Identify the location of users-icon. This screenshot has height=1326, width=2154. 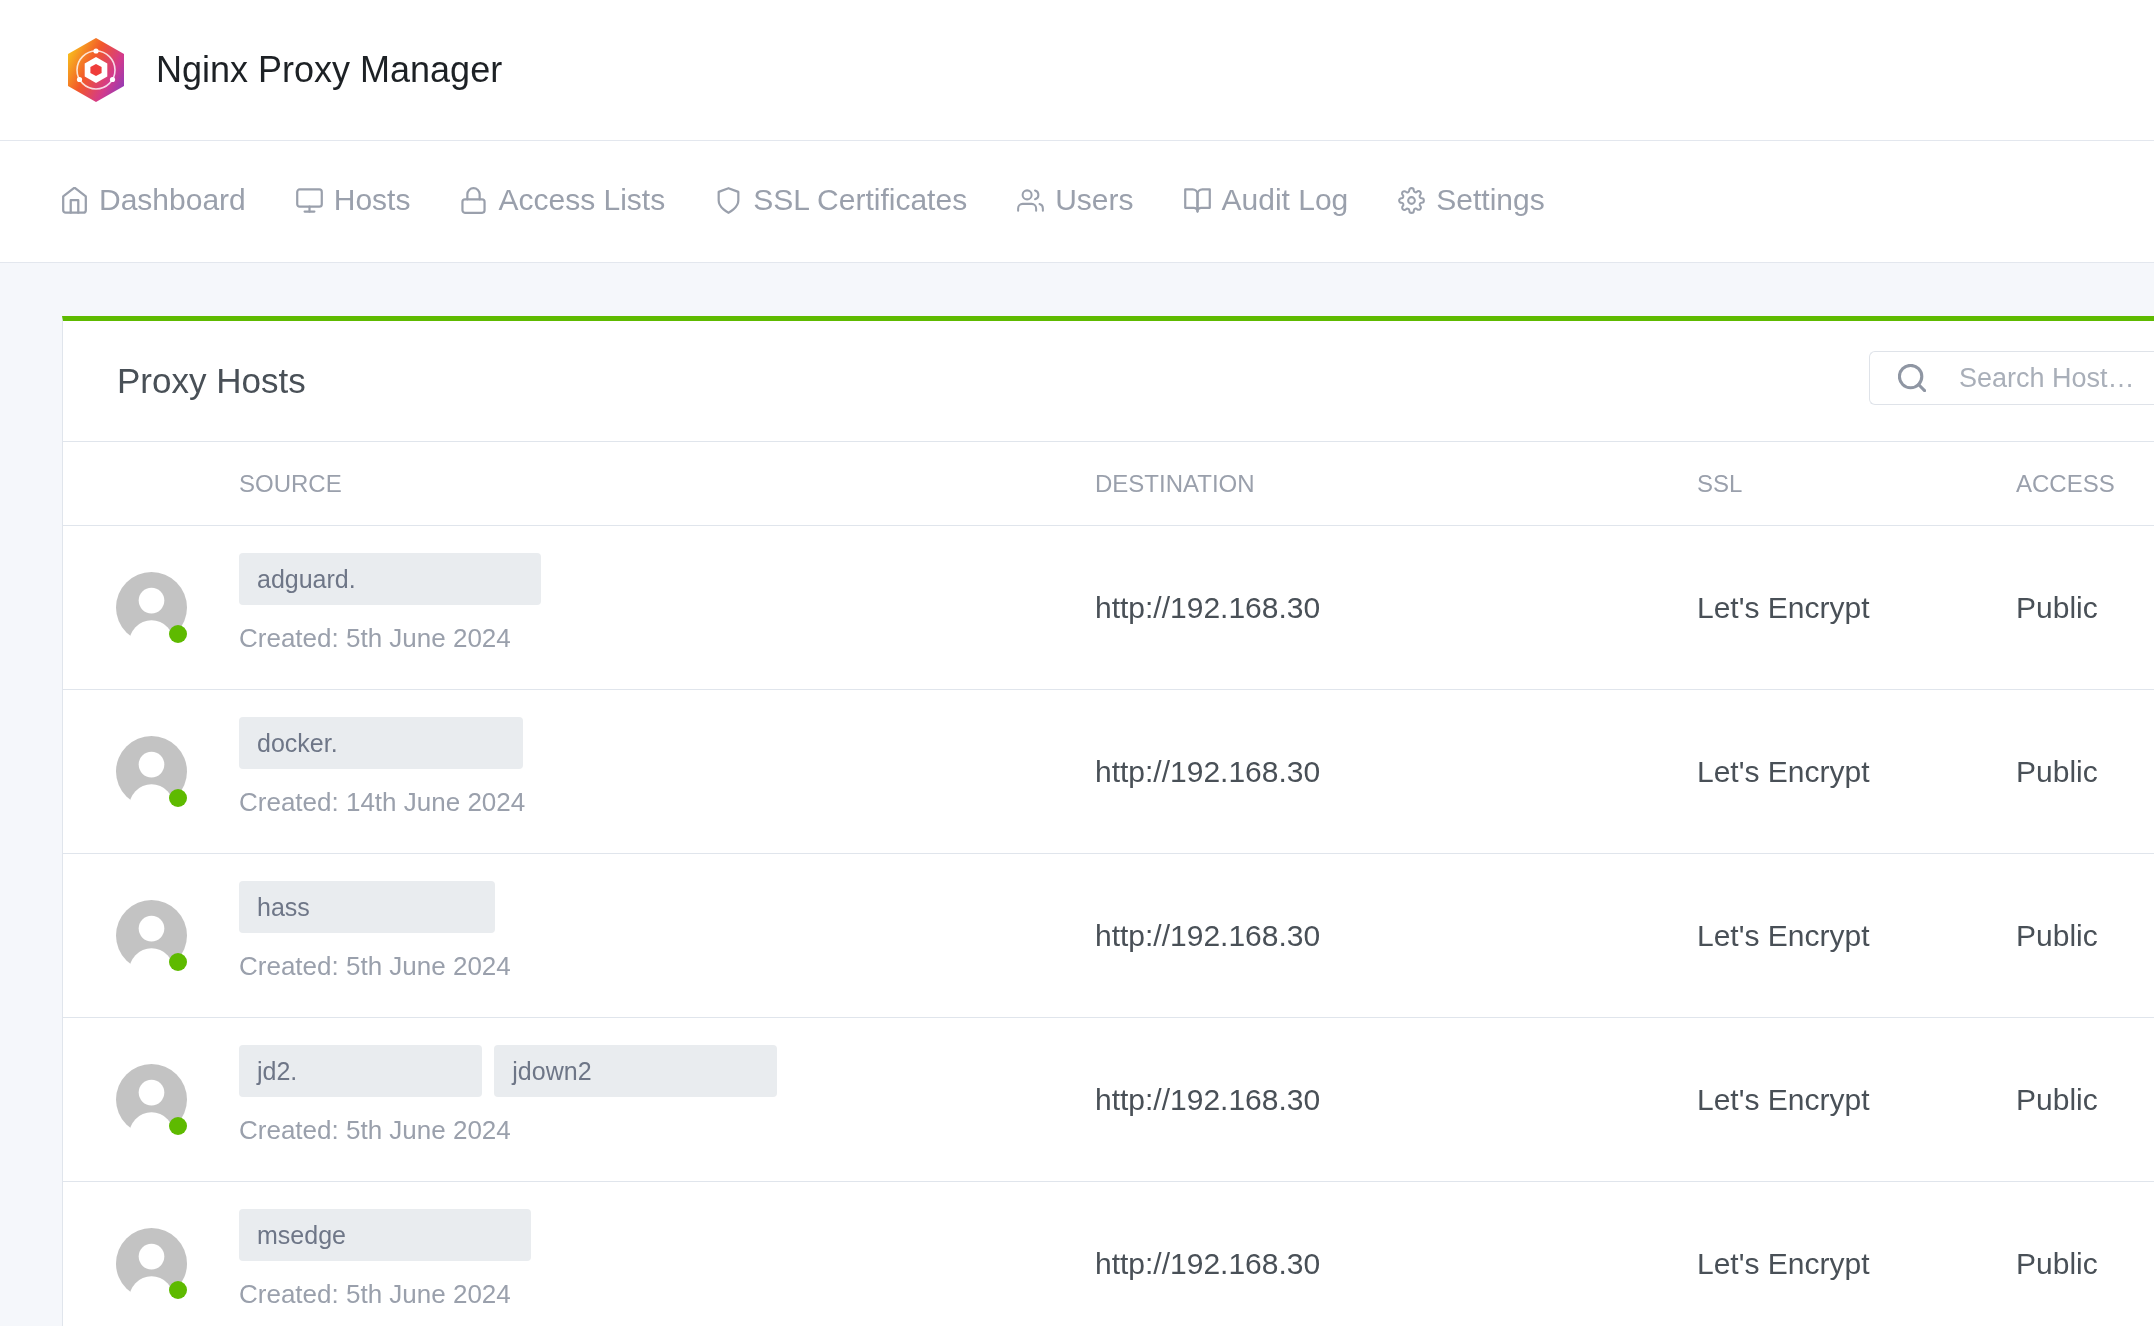
(1031, 200).